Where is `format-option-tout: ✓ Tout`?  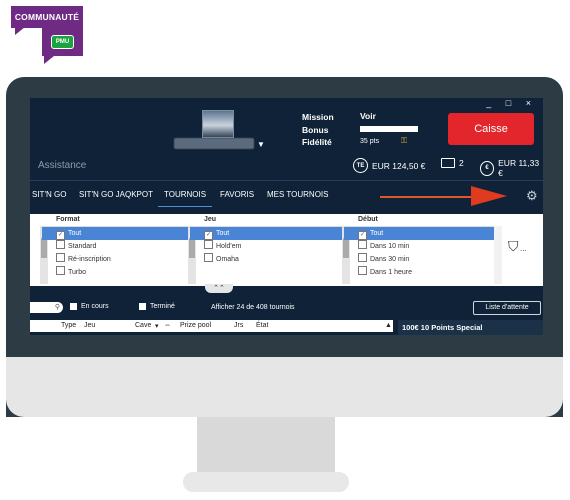
format-option-tout: ✓ Tout is located at coordinates (115, 233).